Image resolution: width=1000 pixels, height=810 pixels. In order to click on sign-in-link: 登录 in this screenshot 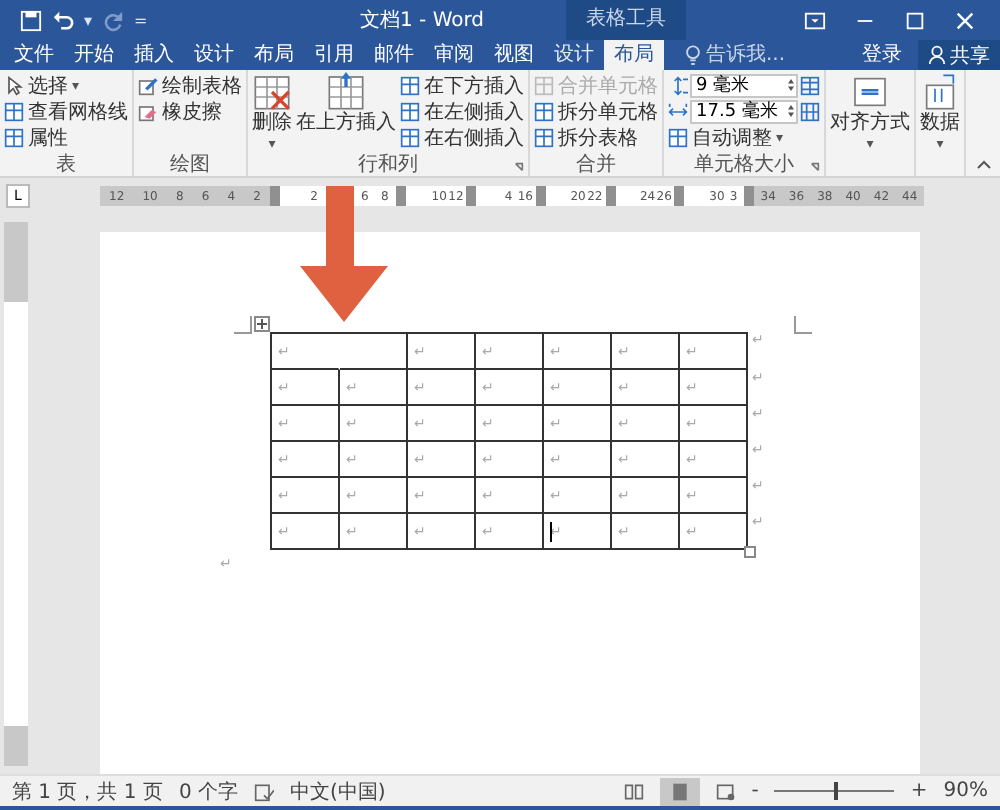, I will do `click(882, 55)`.